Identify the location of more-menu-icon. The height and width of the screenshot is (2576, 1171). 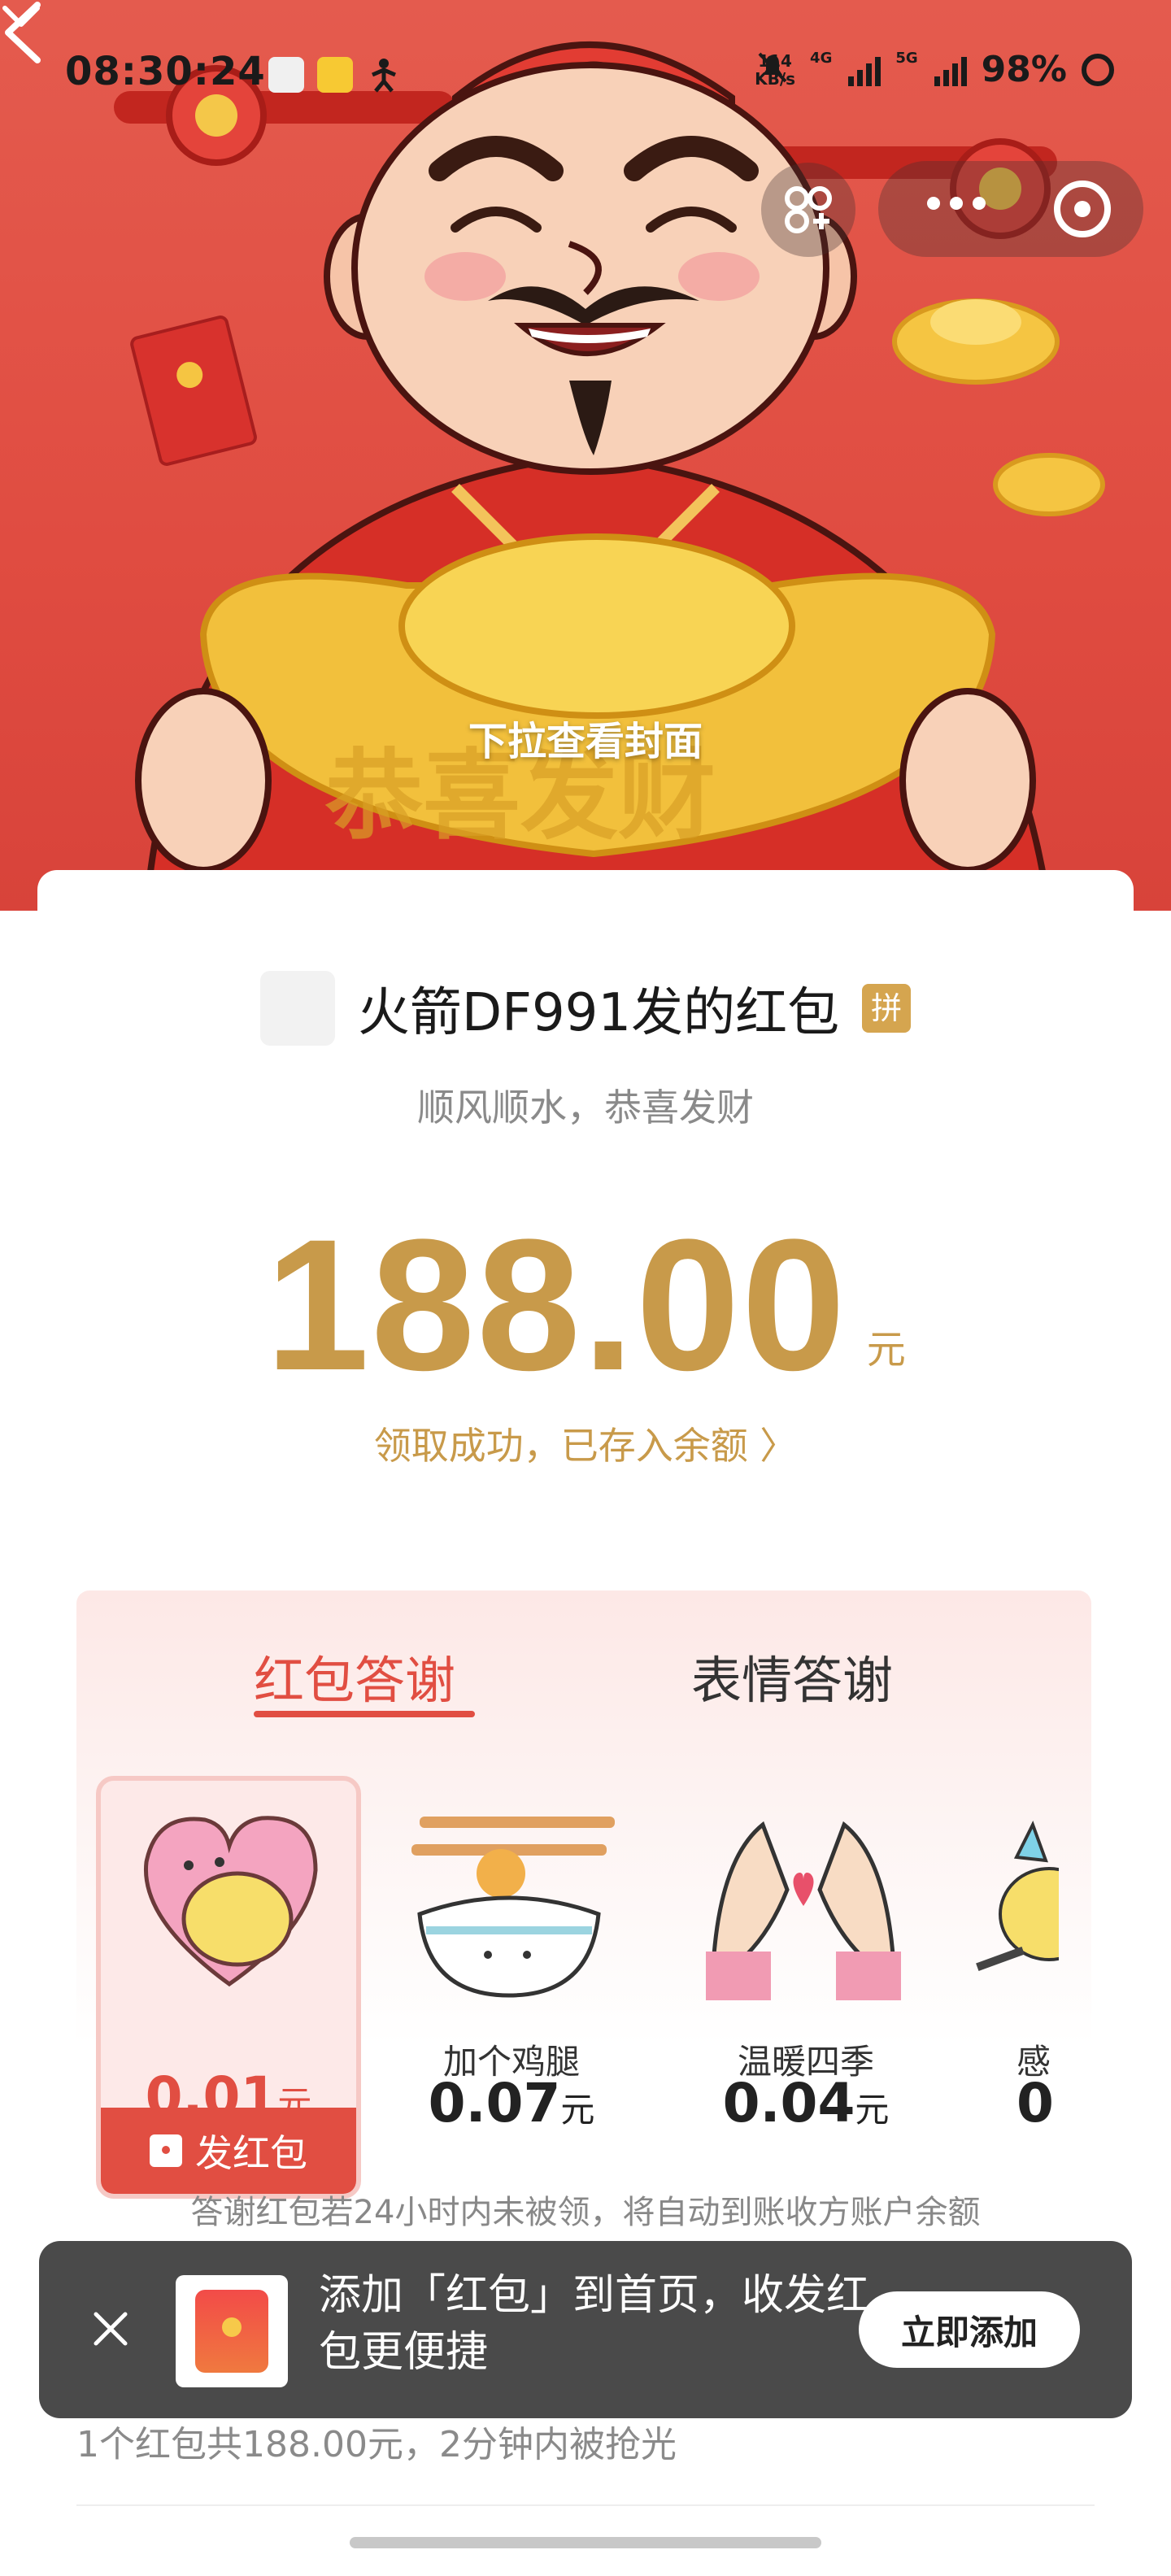
(957, 204).